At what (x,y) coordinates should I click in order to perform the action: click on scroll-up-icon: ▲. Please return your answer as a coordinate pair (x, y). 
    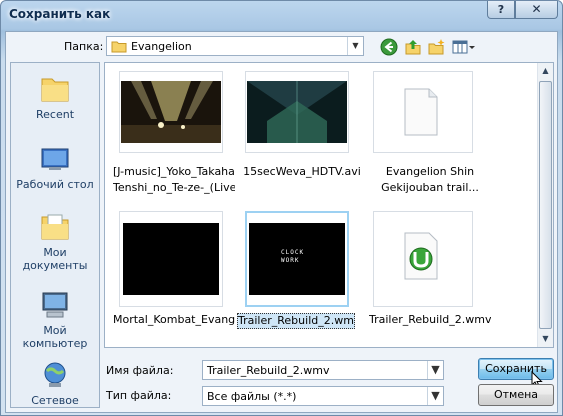
    Looking at the image, I should click on (545, 71).